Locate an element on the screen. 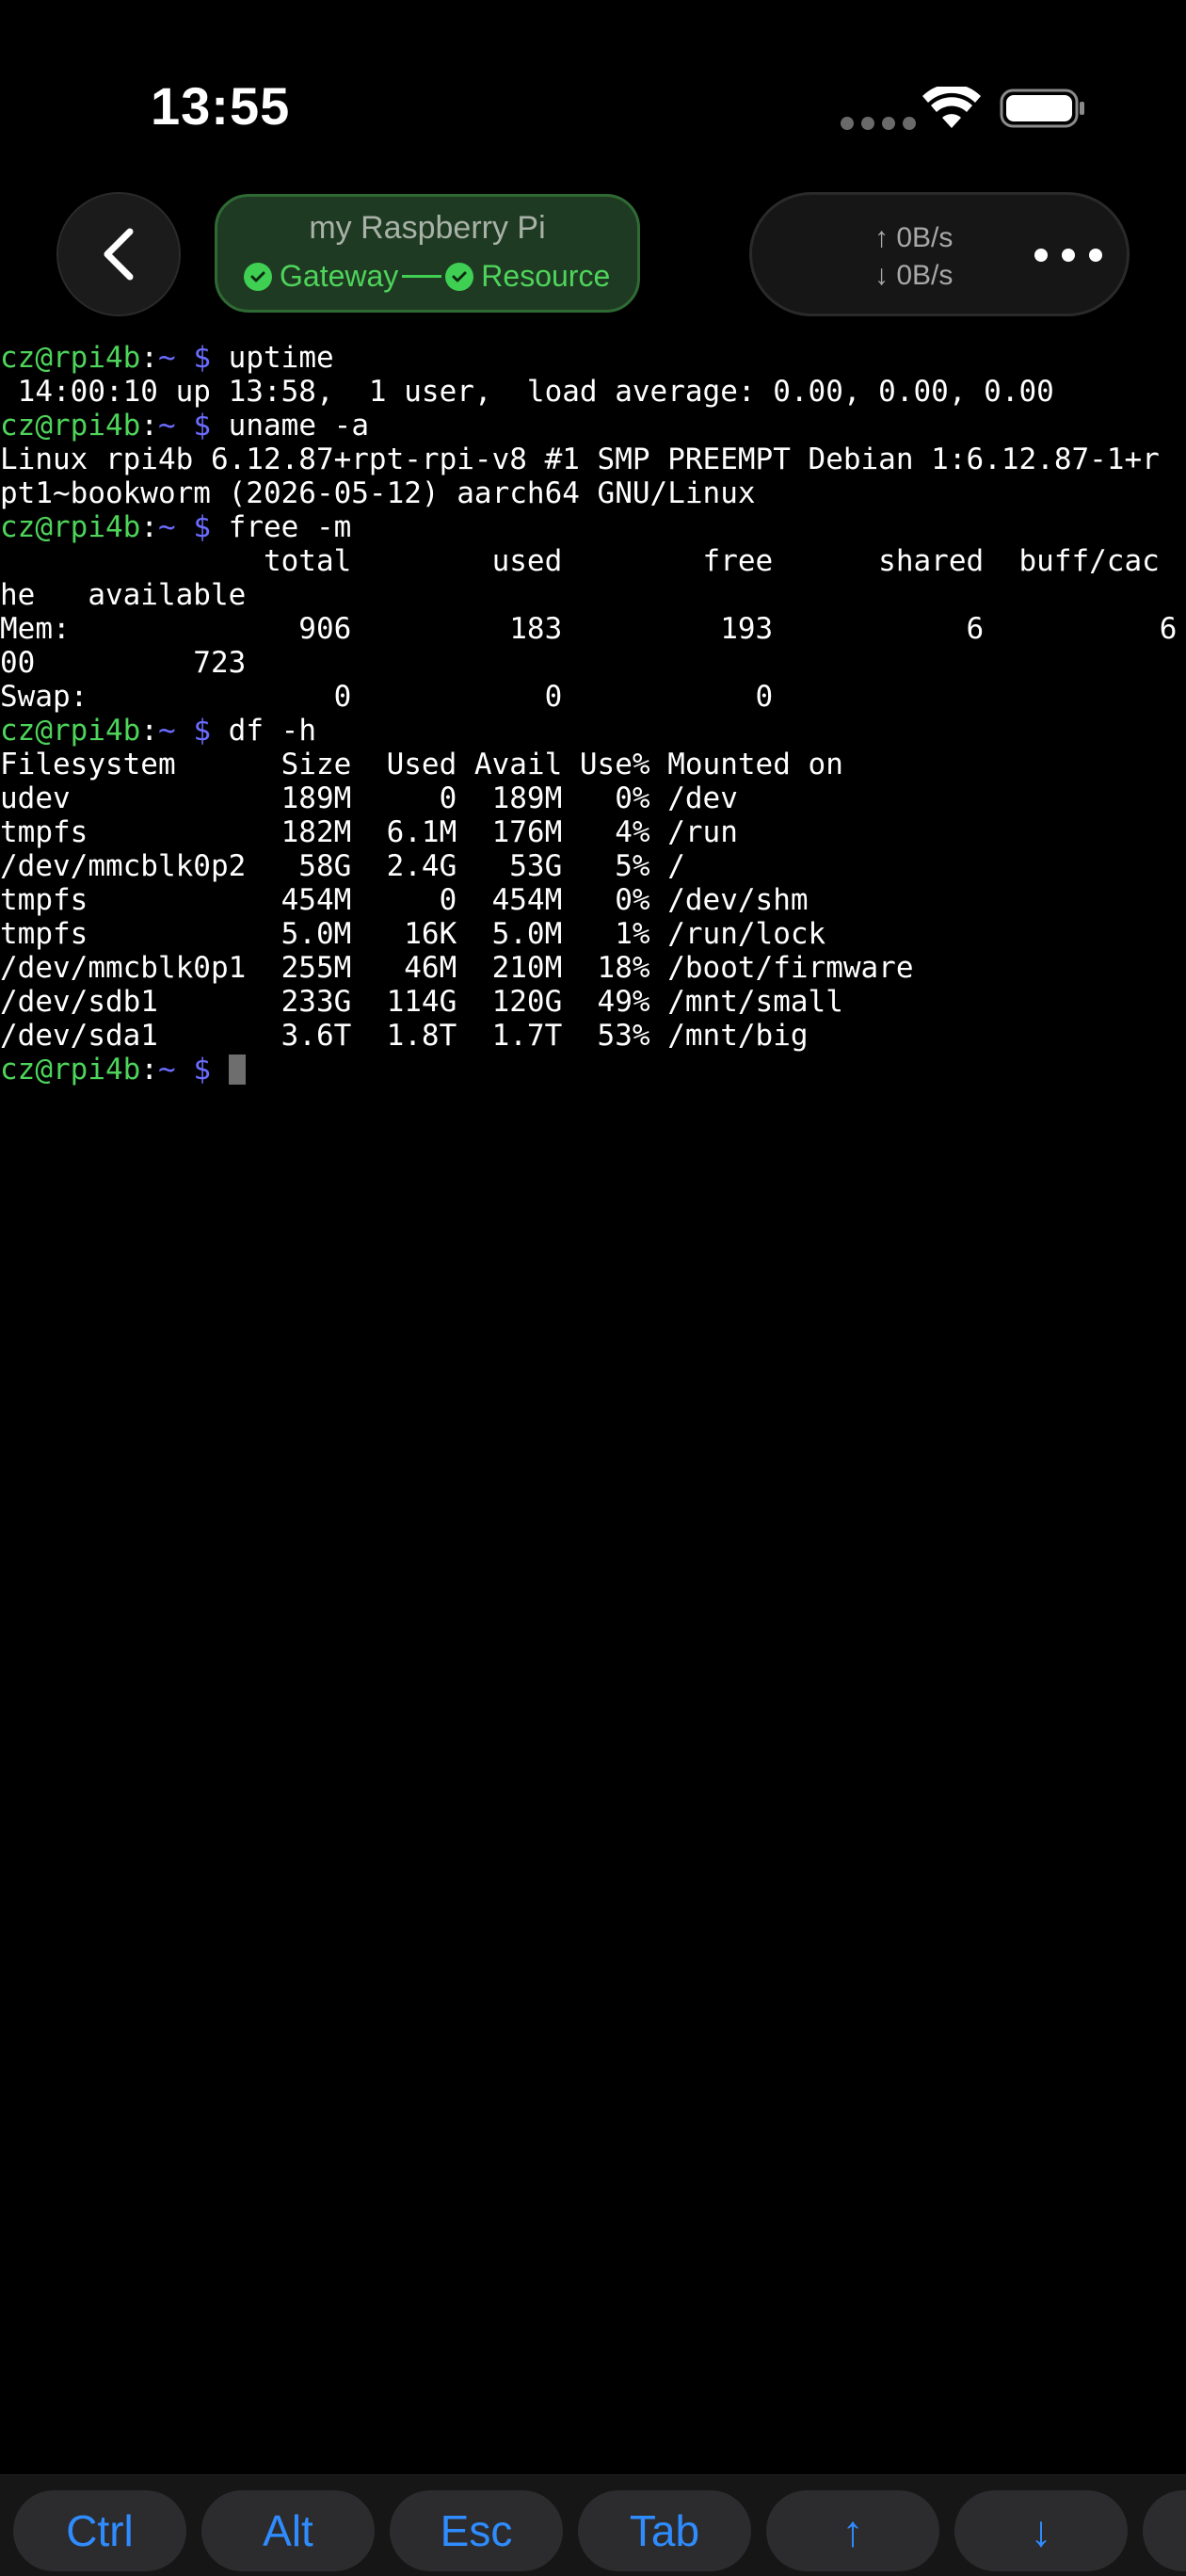 The width and height of the screenshot is (1186, 2576). output-line: /dev/mmcblk0p2 58G 2.4G 53G 5% / is located at coordinates (342, 866).